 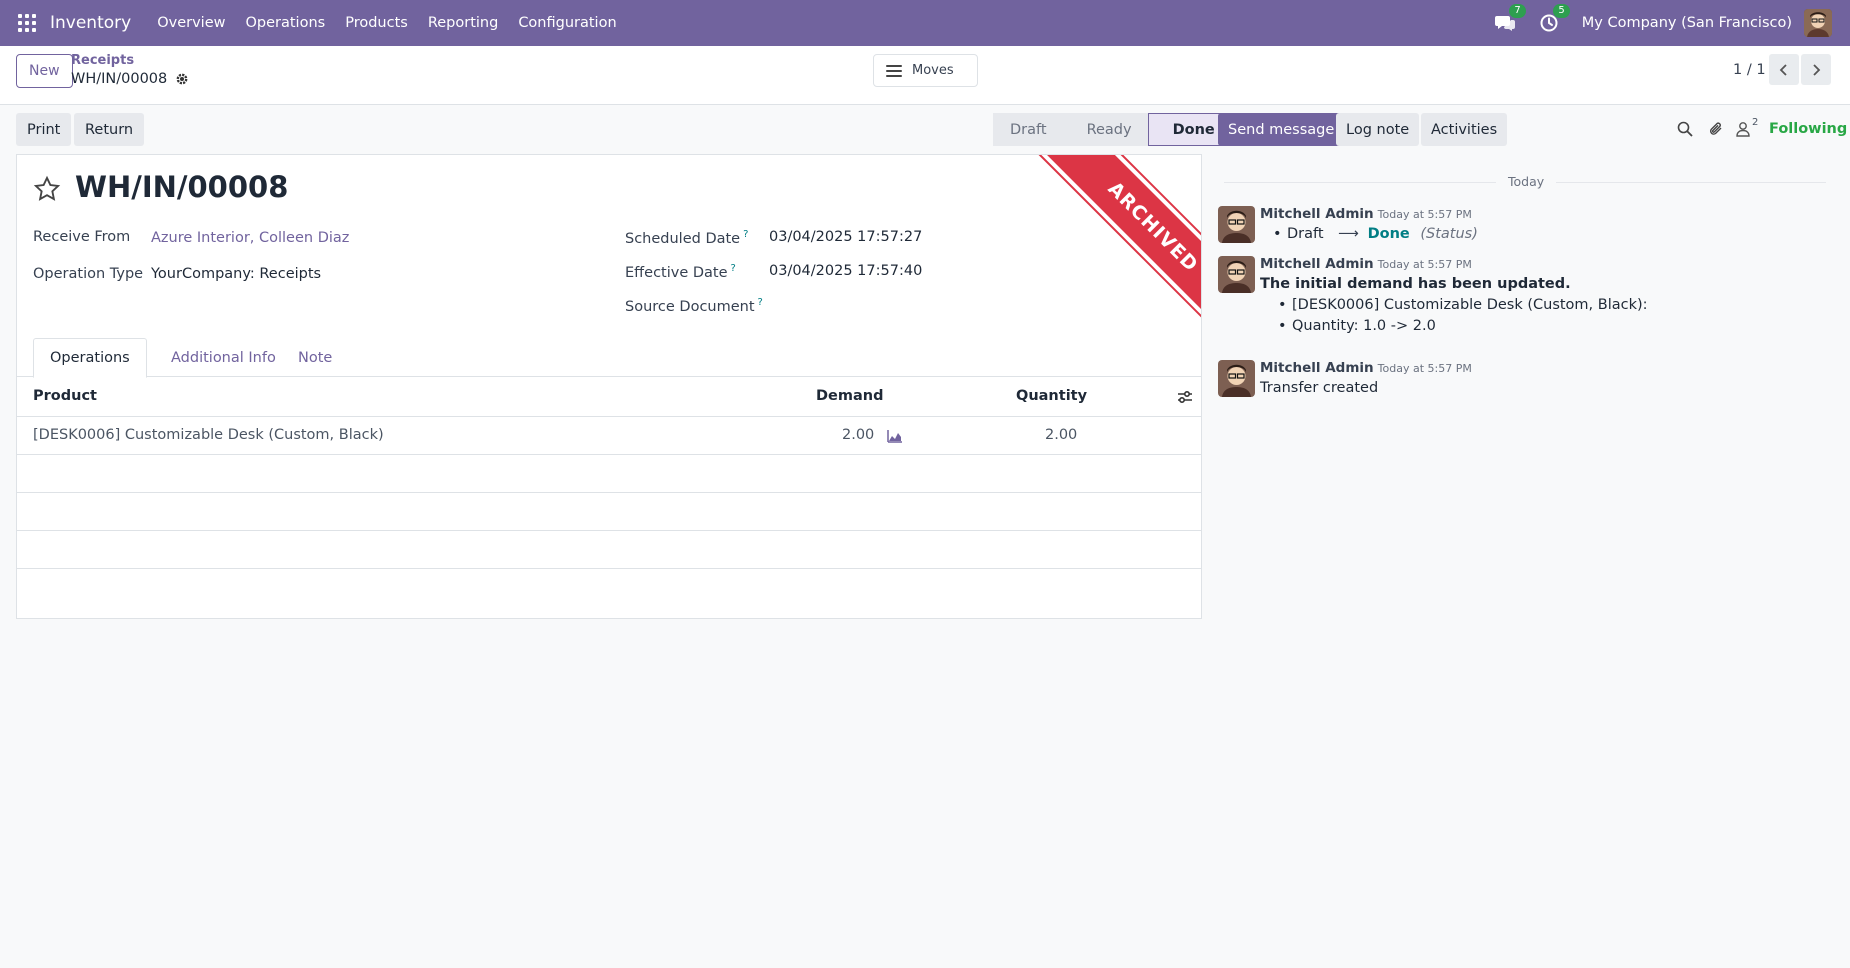 I want to click on company-switcher: My Company (San Francisco), so click(x=1687, y=23).